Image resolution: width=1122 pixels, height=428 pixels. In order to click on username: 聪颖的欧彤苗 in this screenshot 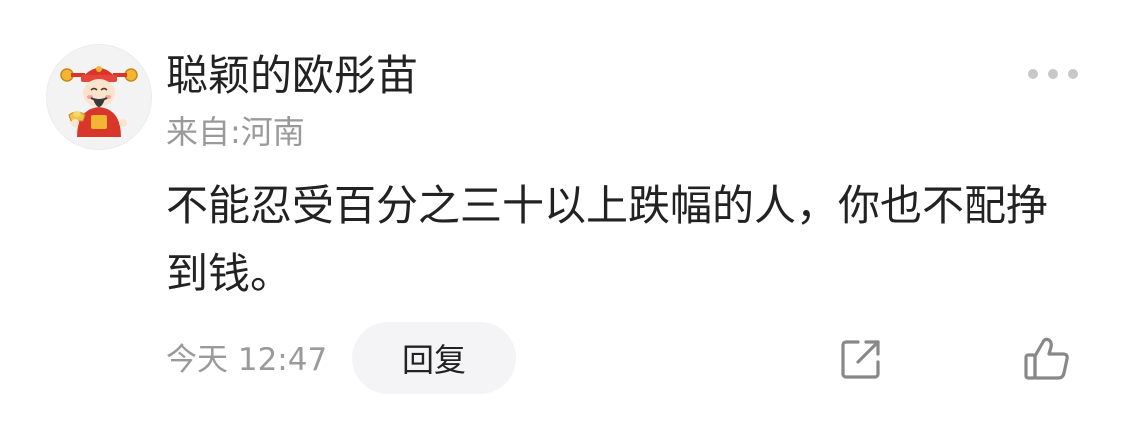, I will do `click(292, 76)`.